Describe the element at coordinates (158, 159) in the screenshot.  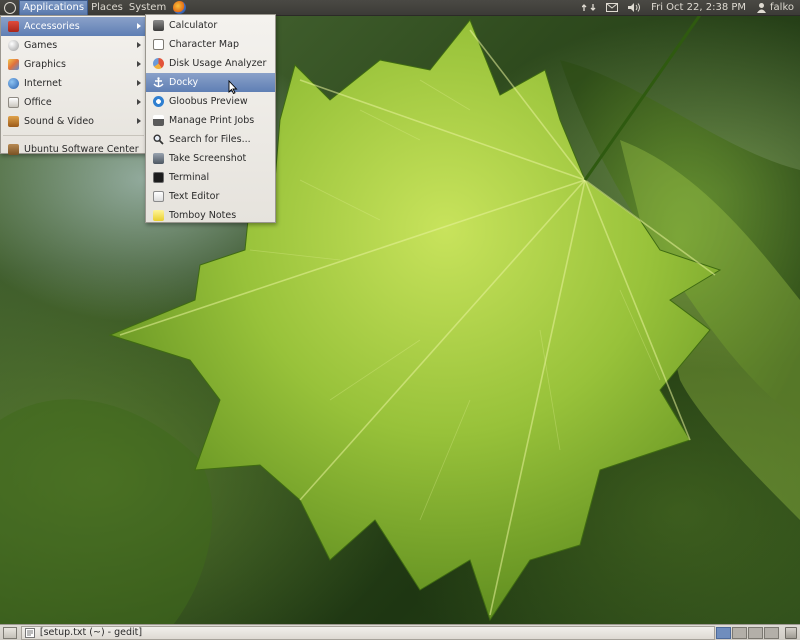
I see `screenshot-icon` at that location.